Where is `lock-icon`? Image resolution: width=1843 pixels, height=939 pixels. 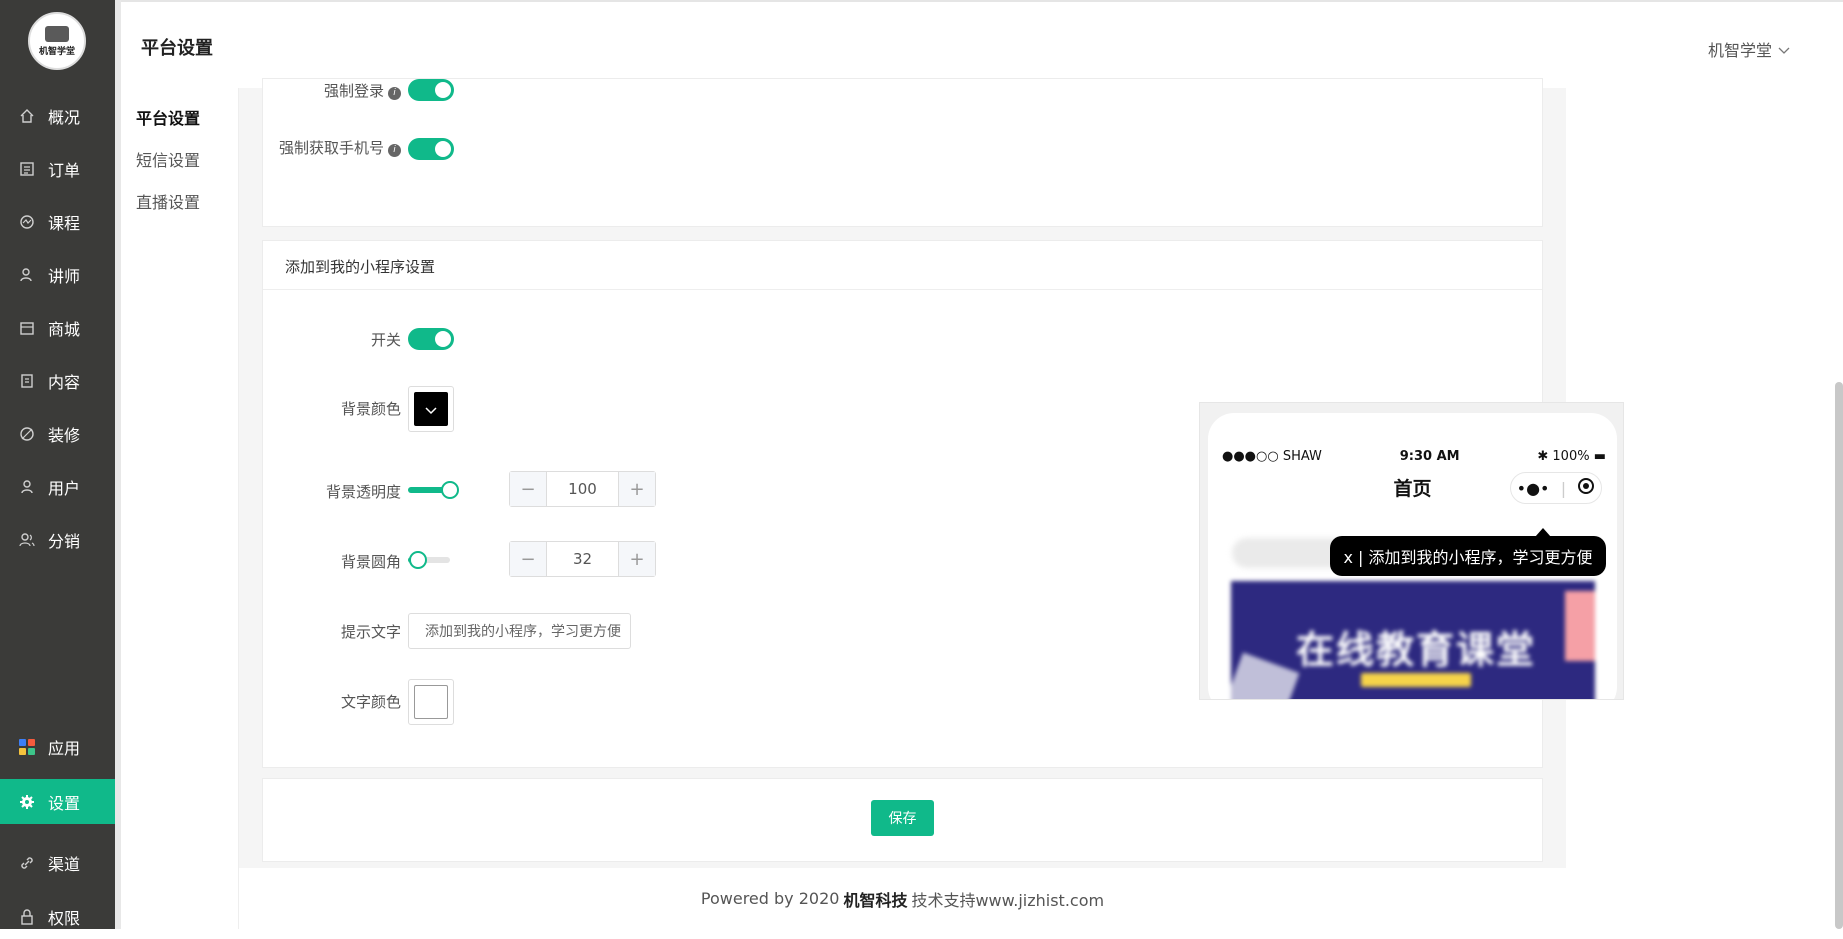
lock-icon is located at coordinates (27, 917).